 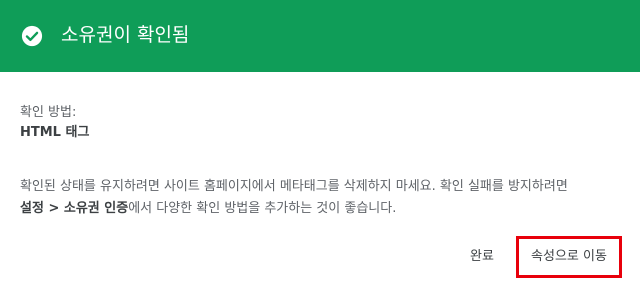 What do you see at coordinates (55, 132) in the screenshot?
I see `method-value: HTML 태그` at bounding box center [55, 132].